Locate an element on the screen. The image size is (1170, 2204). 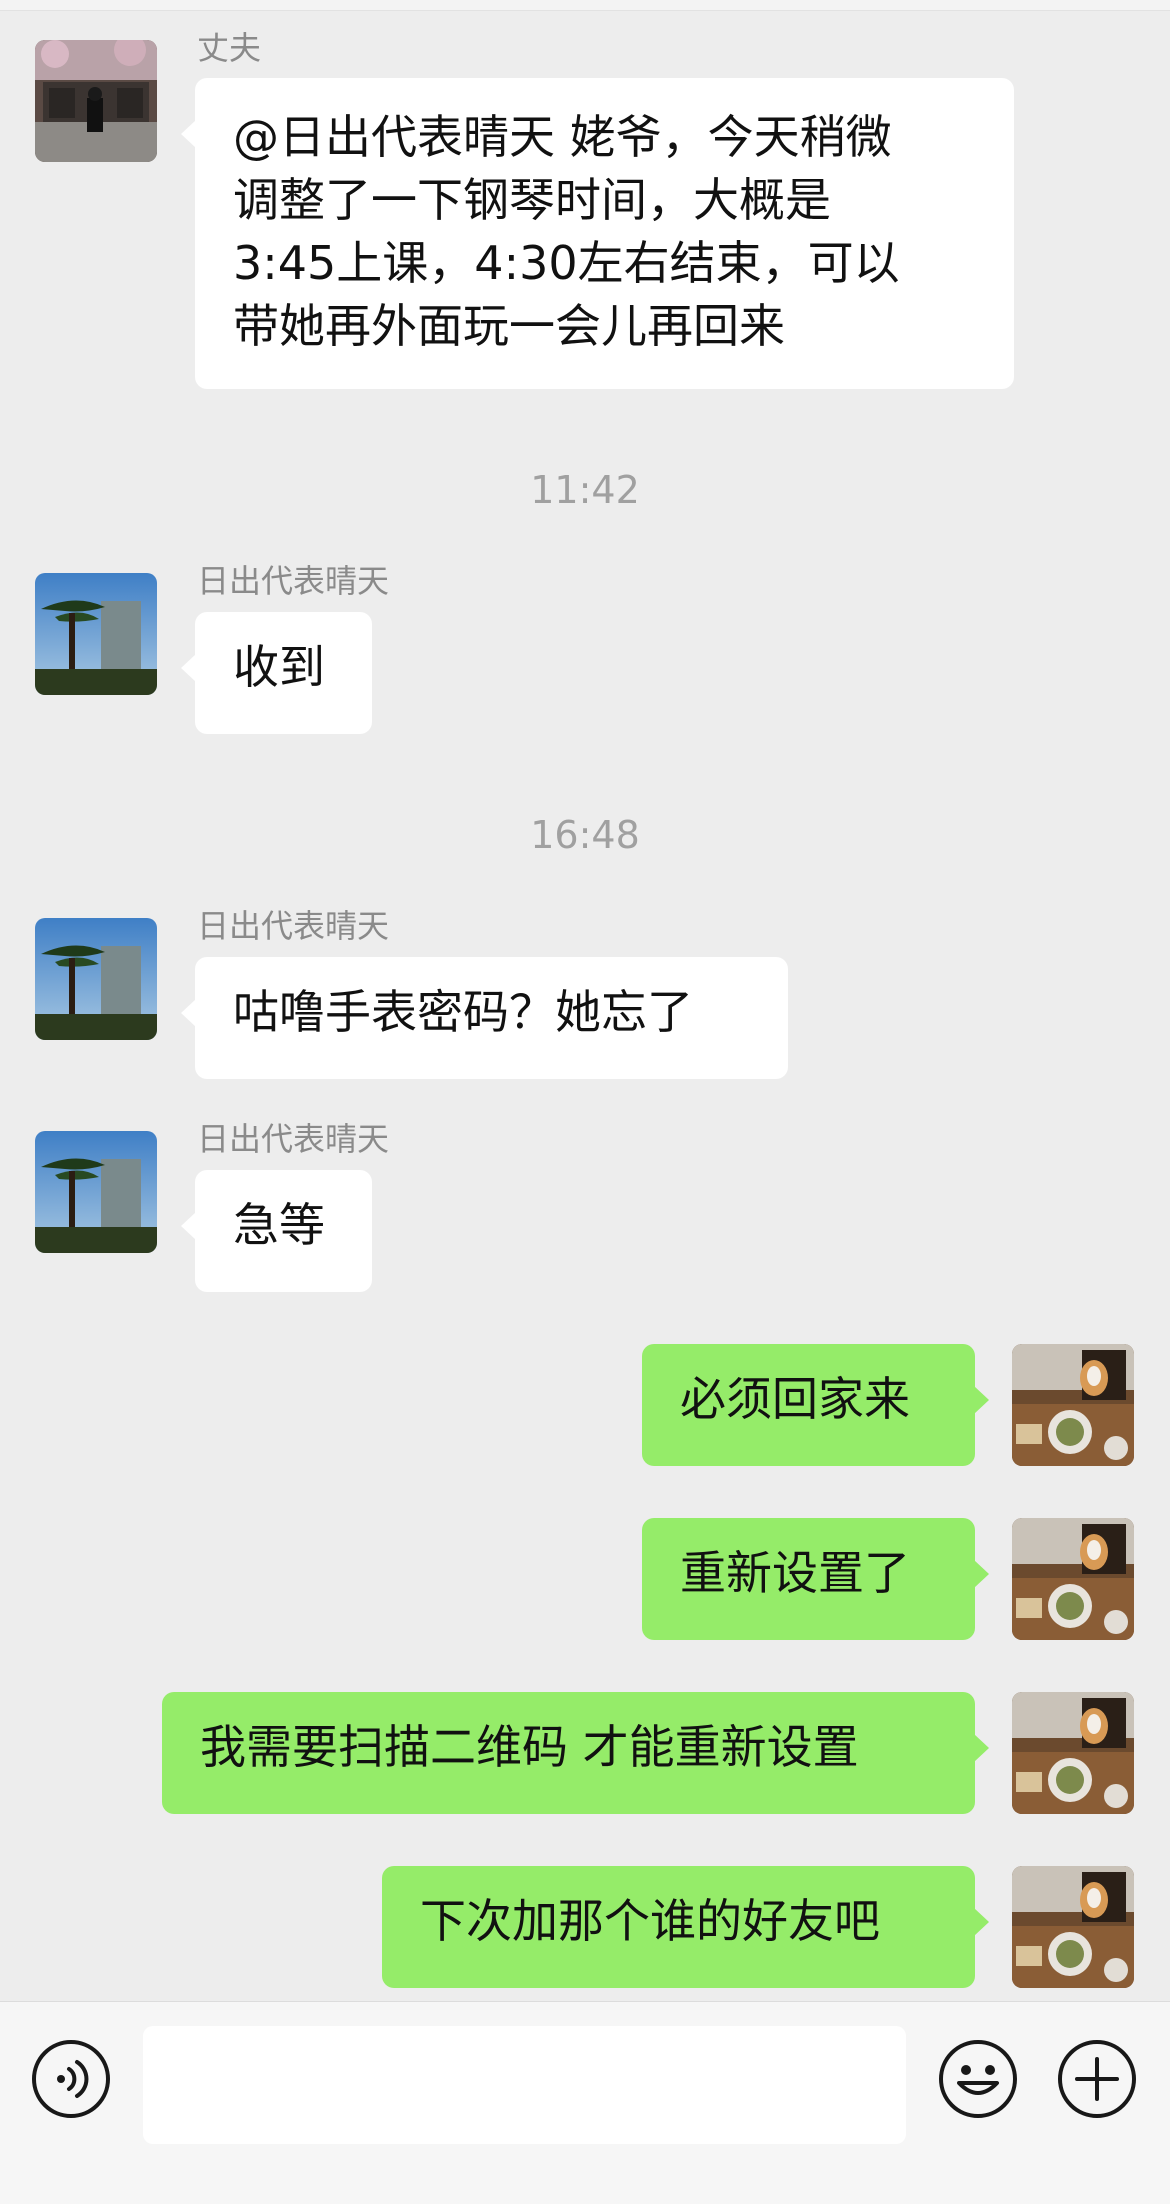
sender-name: 丈夫 is located at coordinates (229, 48).